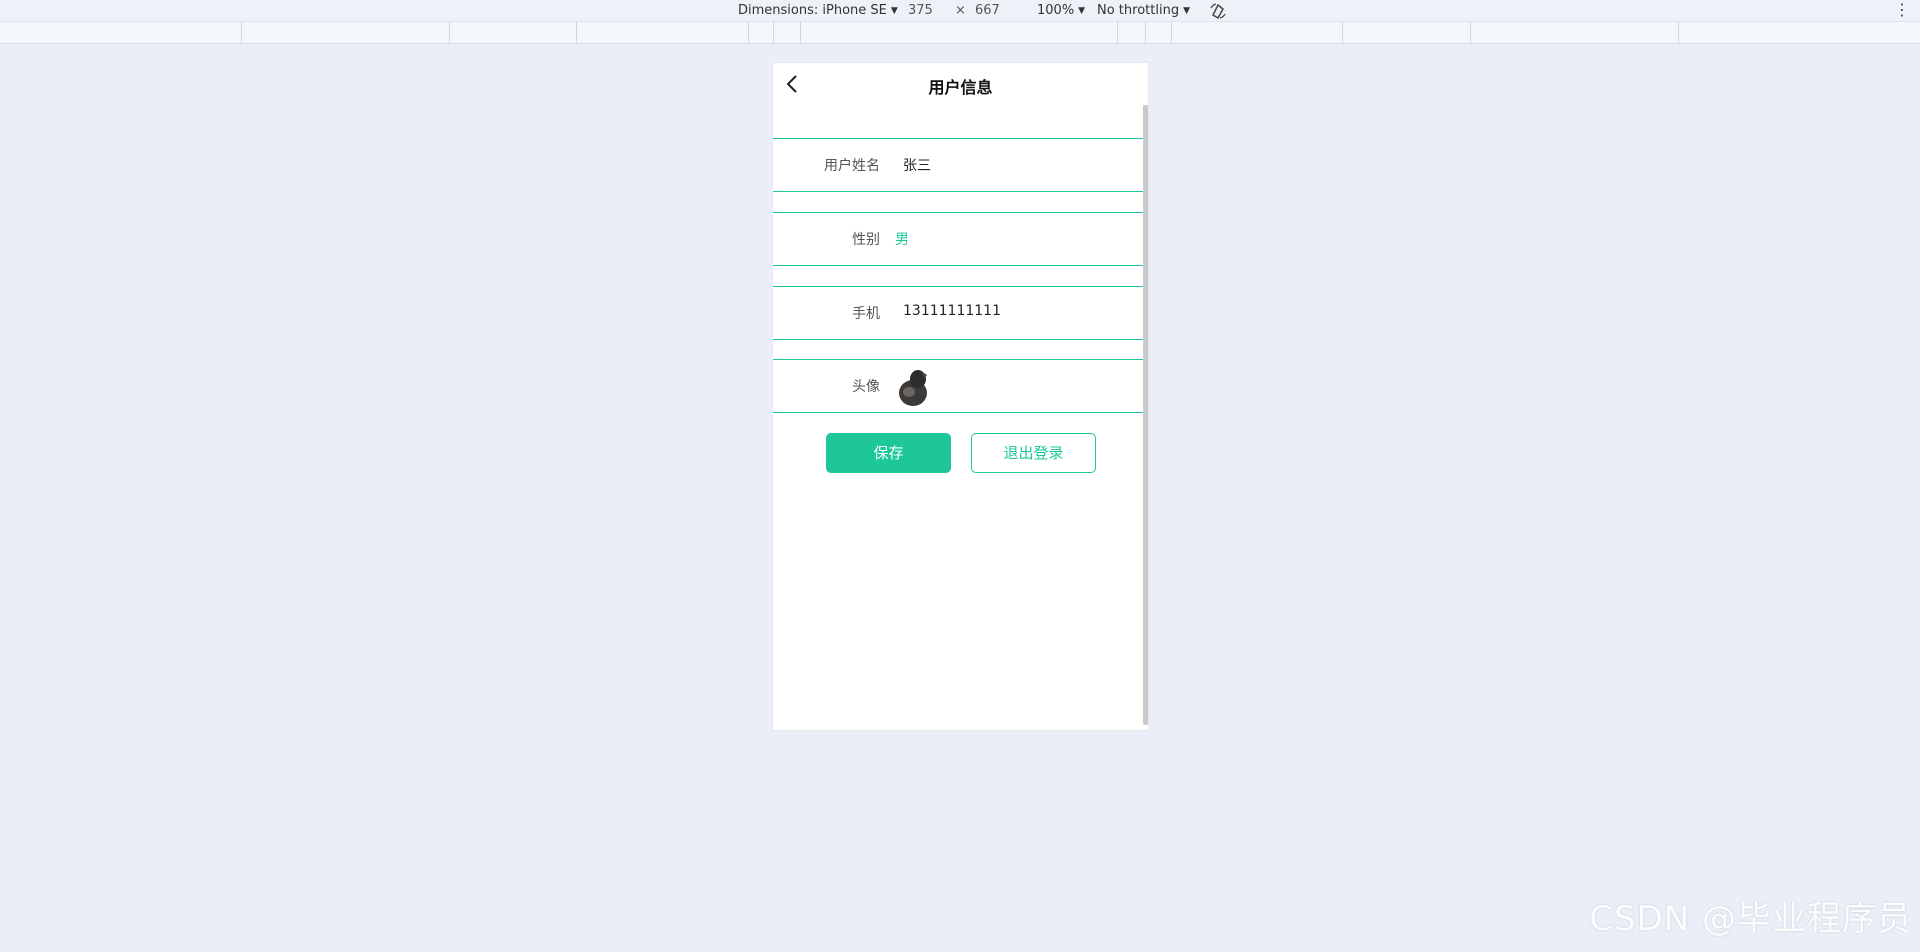 This screenshot has width=1920, height=952. Describe the element at coordinates (812, 10) in the screenshot. I see `dimensions-label: Dimensions: iPhone SE` at that location.